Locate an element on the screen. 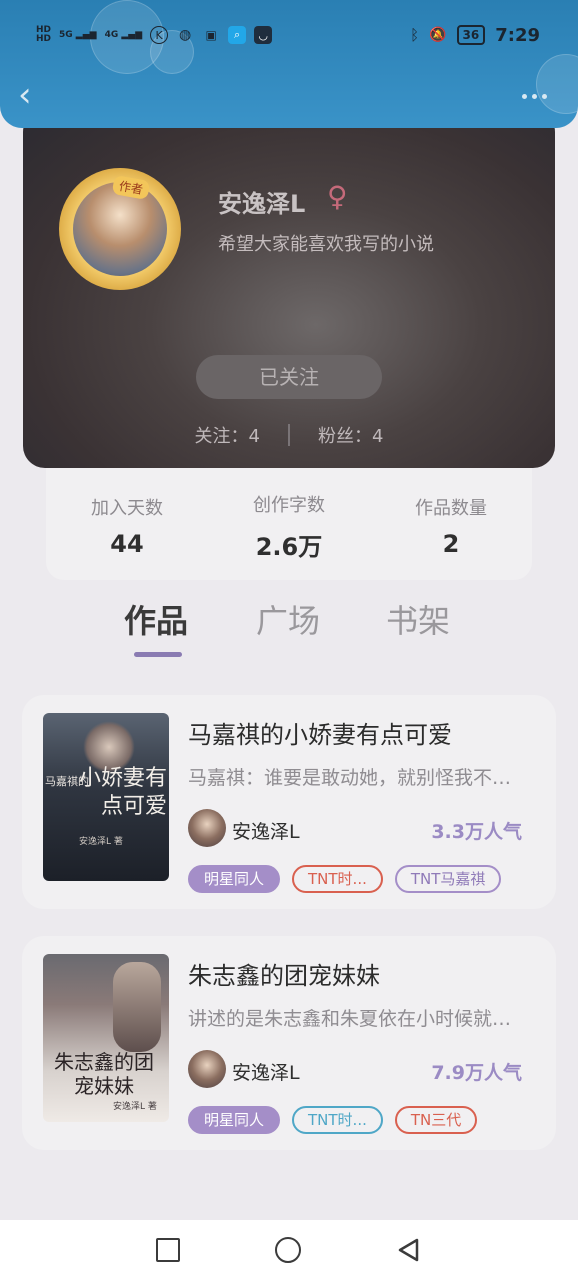 This screenshot has height=1280, width=578. 5g-signal-icon: 5G ▂▄▆ is located at coordinates (78, 34).